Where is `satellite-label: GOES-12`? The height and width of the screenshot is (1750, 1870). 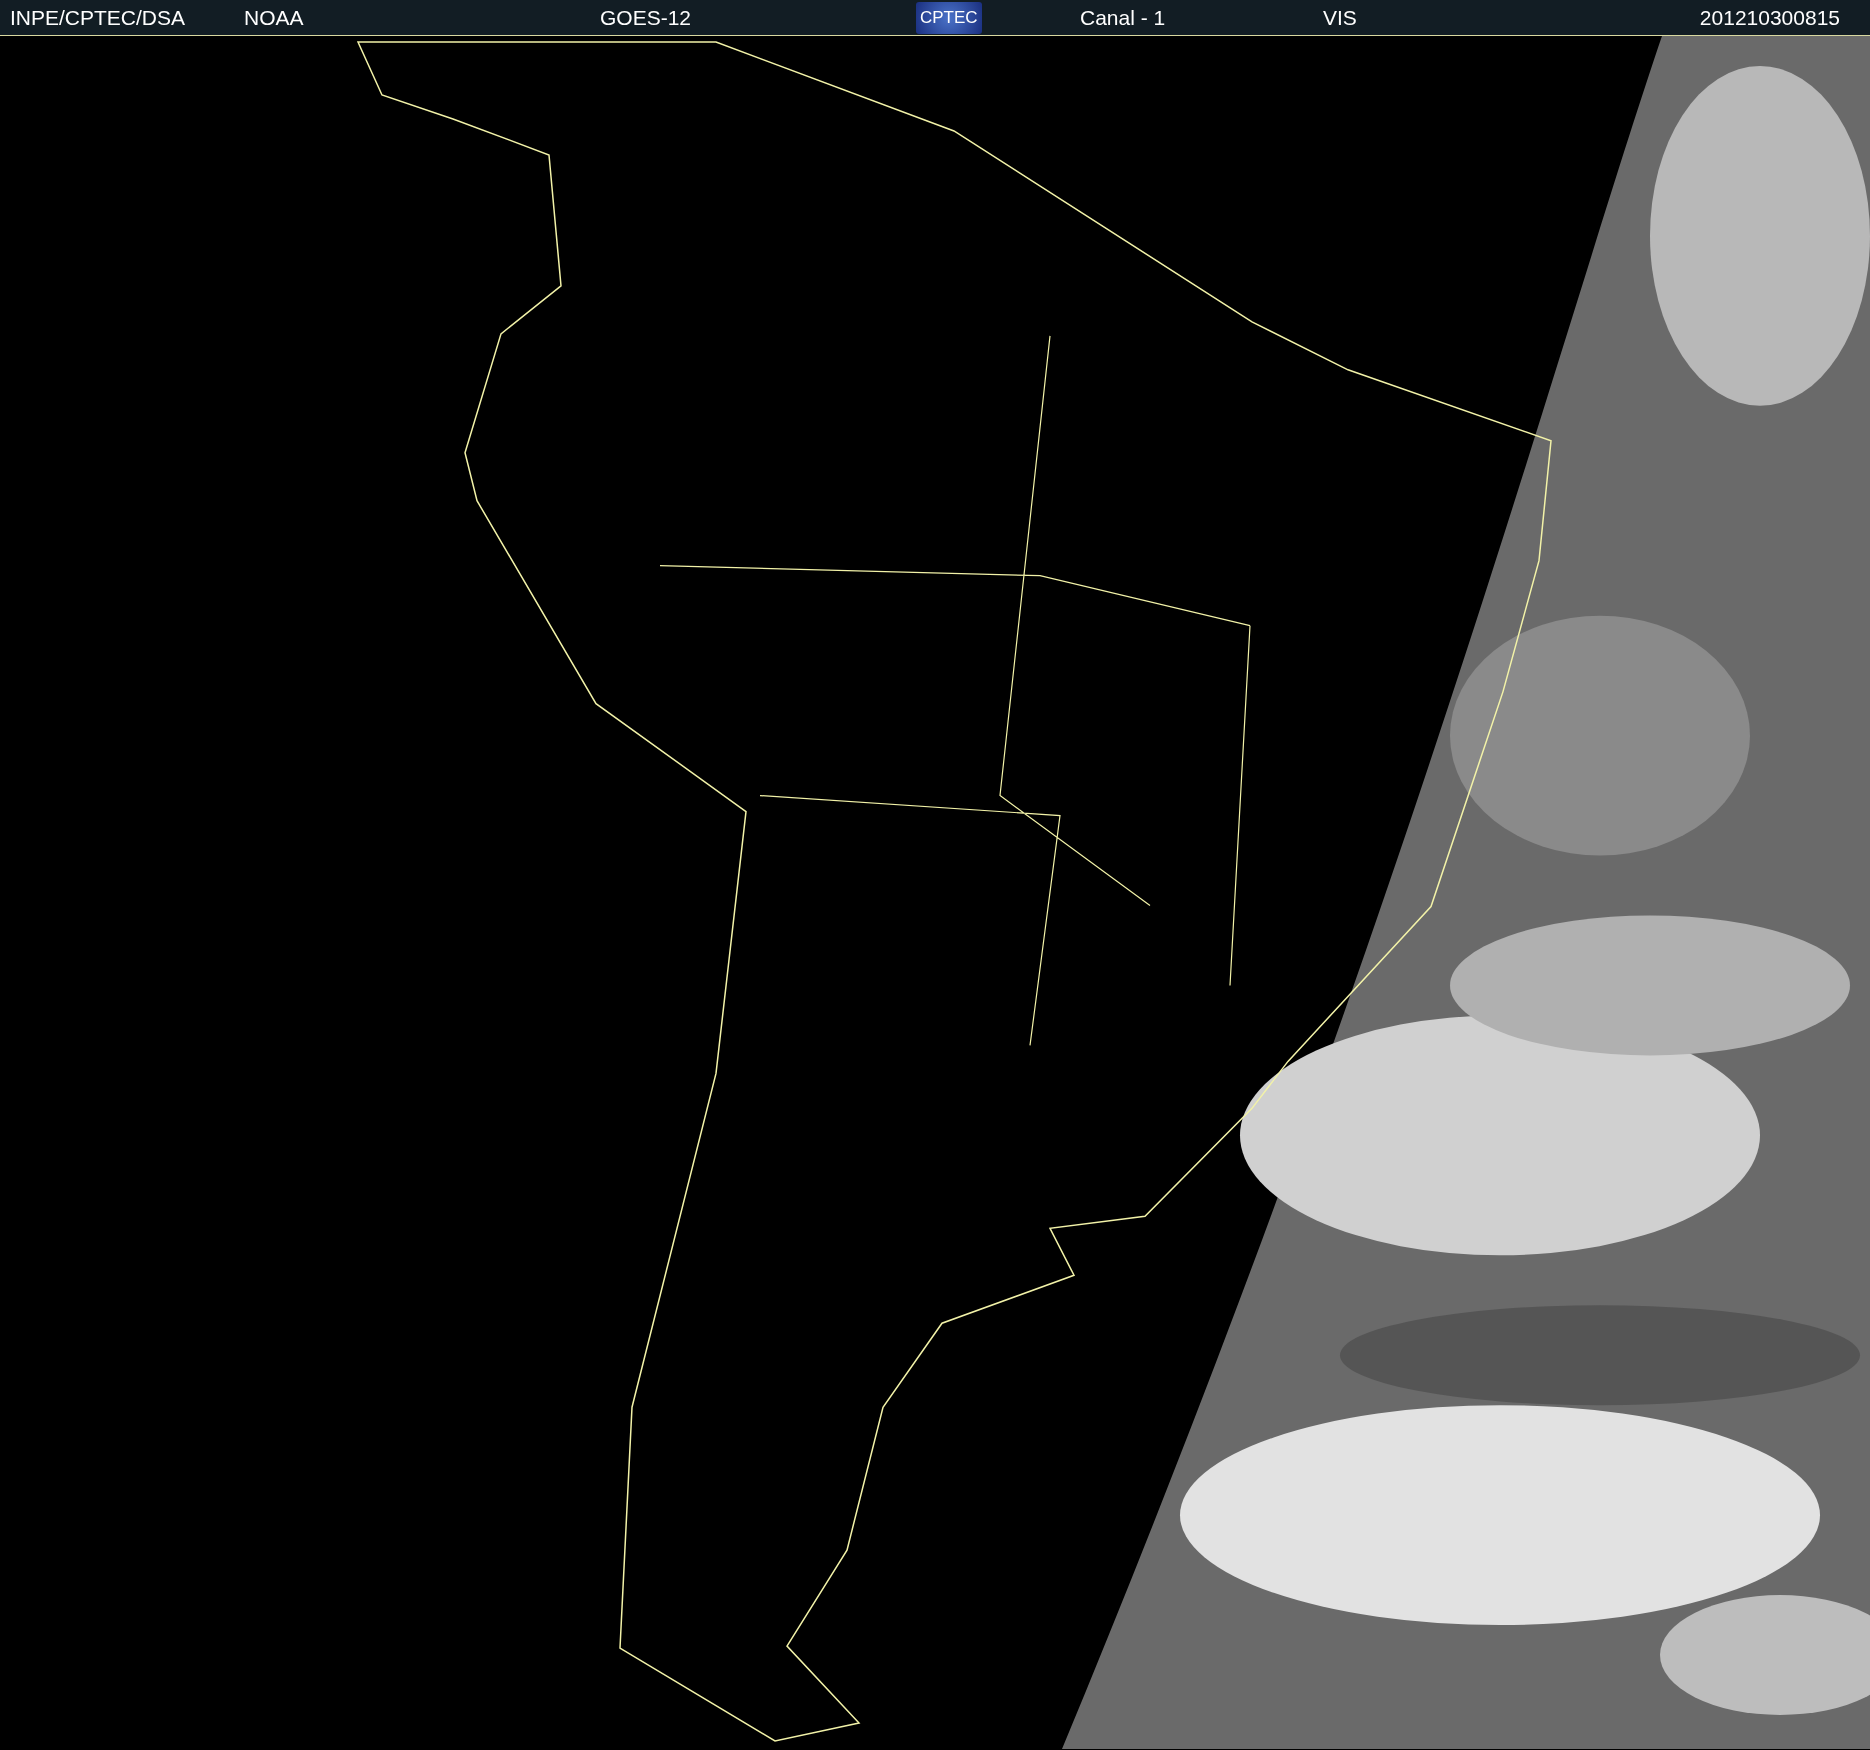
satellite-label: GOES-12 is located at coordinates (646, 17).